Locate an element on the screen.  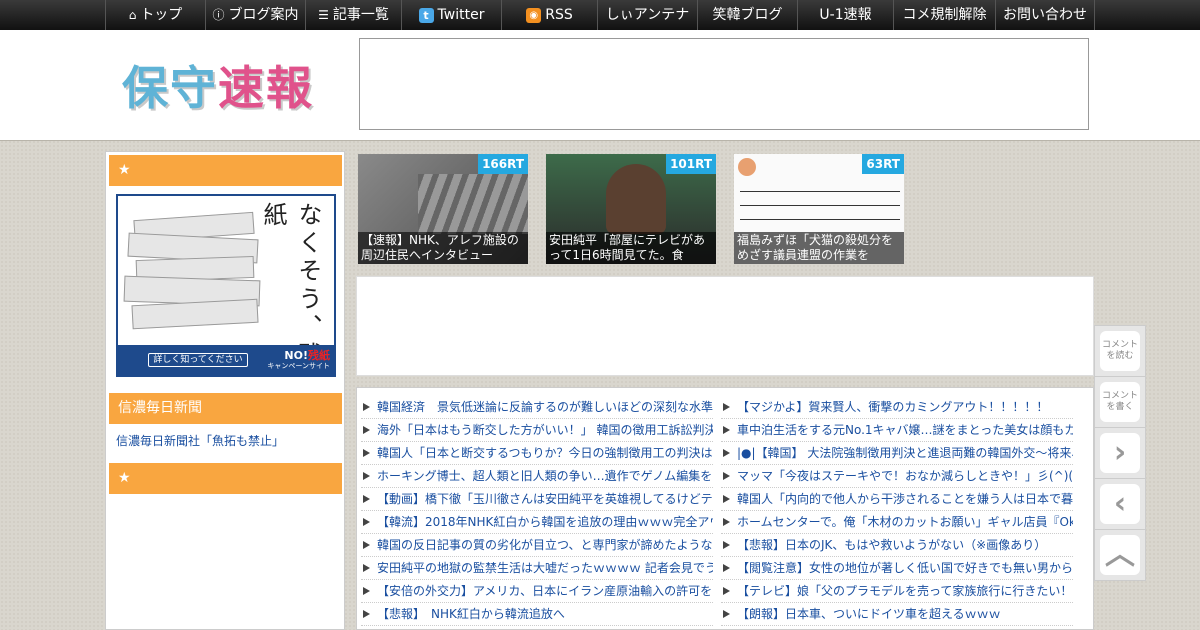
header-ad-slot is located at coordinates (724, 84).